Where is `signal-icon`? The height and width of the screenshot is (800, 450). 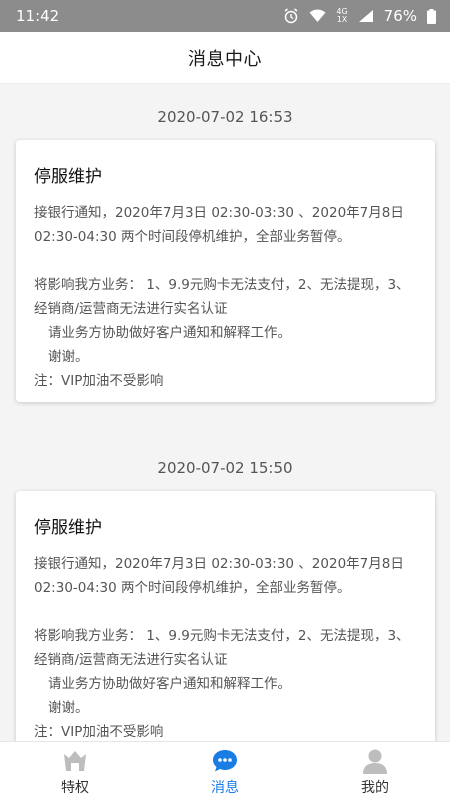
signal-icon is located at coordinates (365, 16).